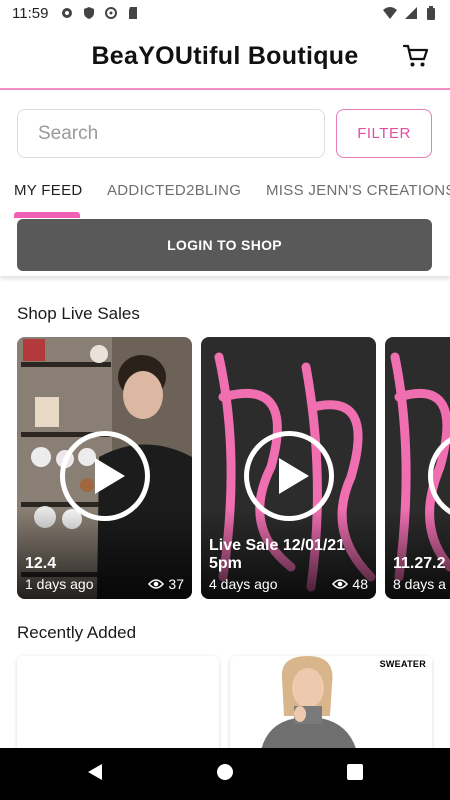  I want to click on cell-signal-icon, so click(411, 13).